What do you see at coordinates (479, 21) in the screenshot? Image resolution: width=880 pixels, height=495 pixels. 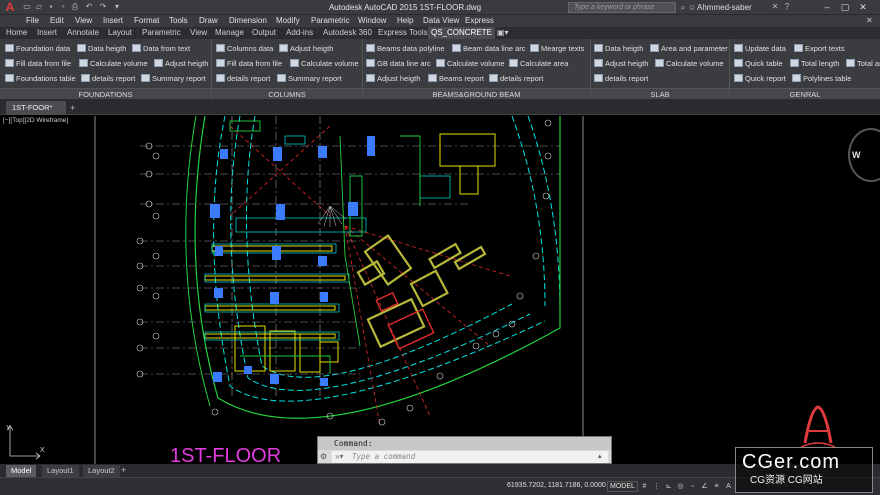 I see `menu-express: Express` at bounding box center [479, 21].